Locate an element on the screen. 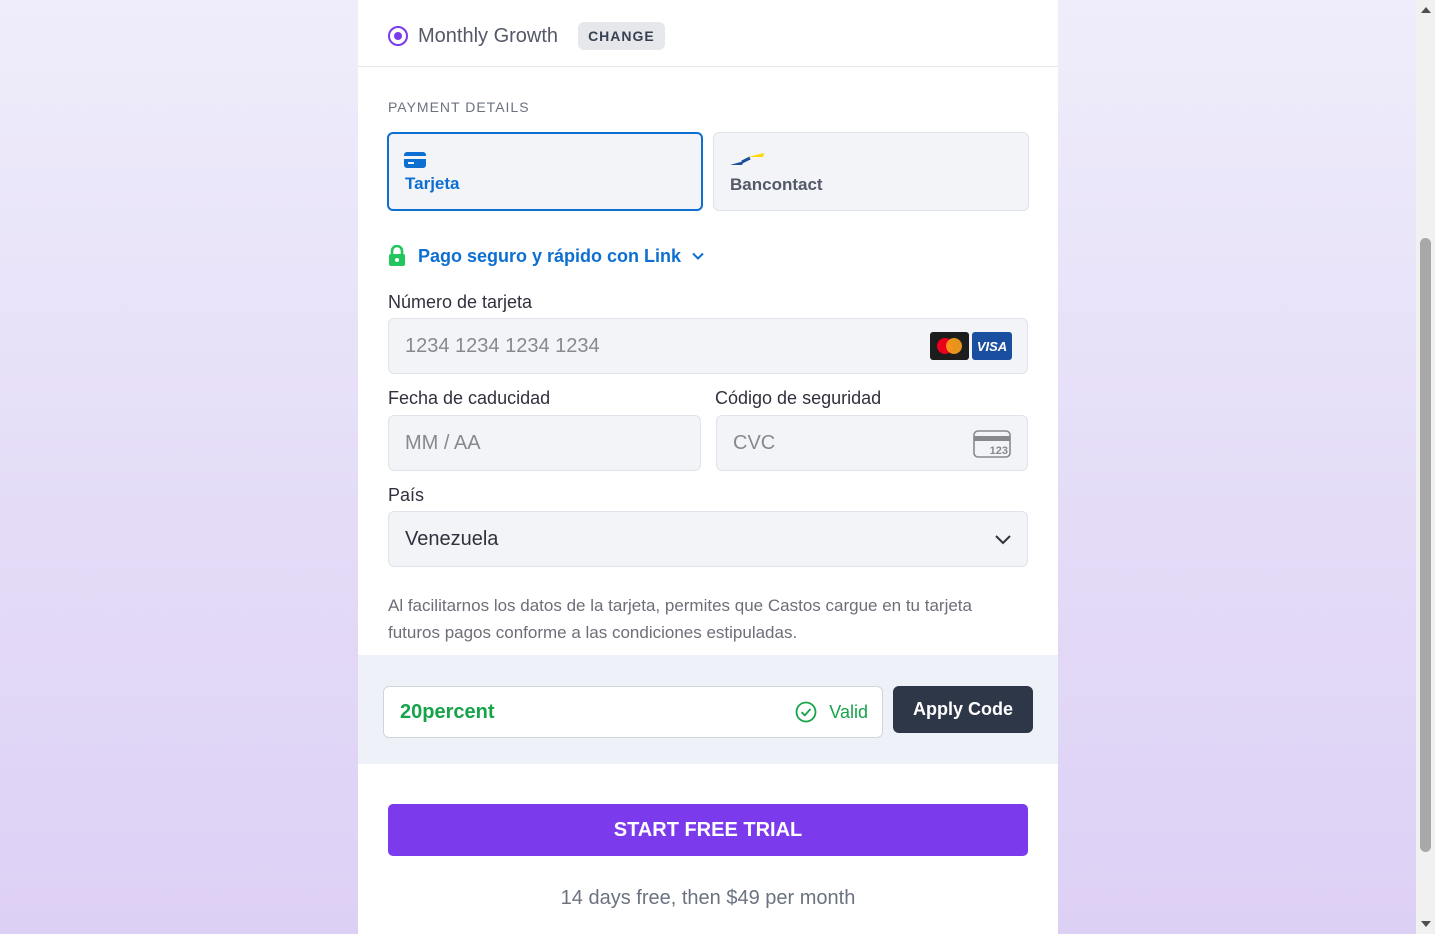  scroll-down-arrow-icon is located at coordinates (1426, 924).